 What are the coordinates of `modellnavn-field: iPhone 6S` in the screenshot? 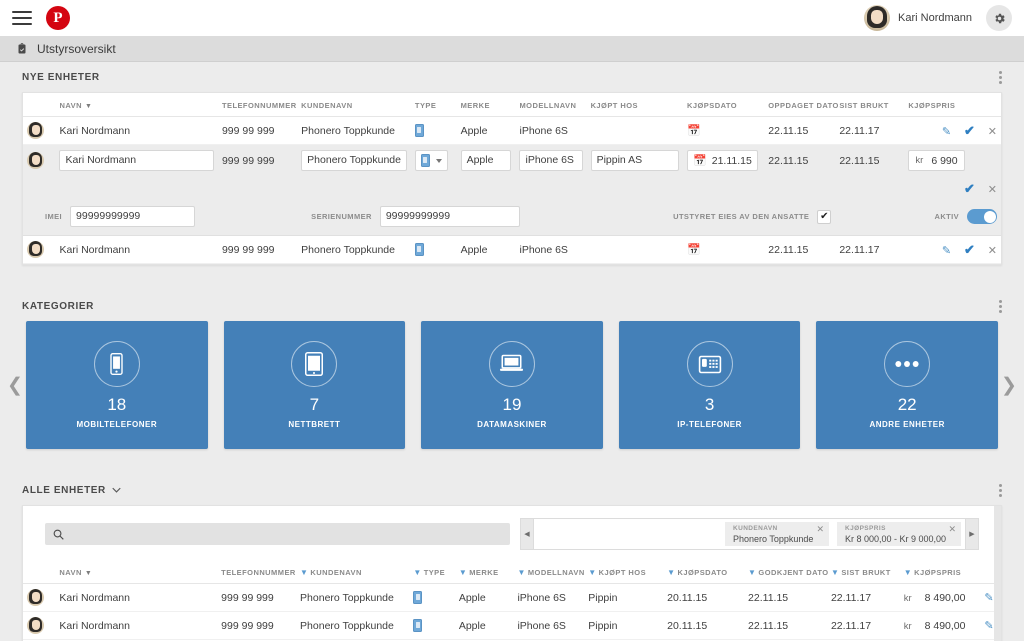 It's located at (551, 160).